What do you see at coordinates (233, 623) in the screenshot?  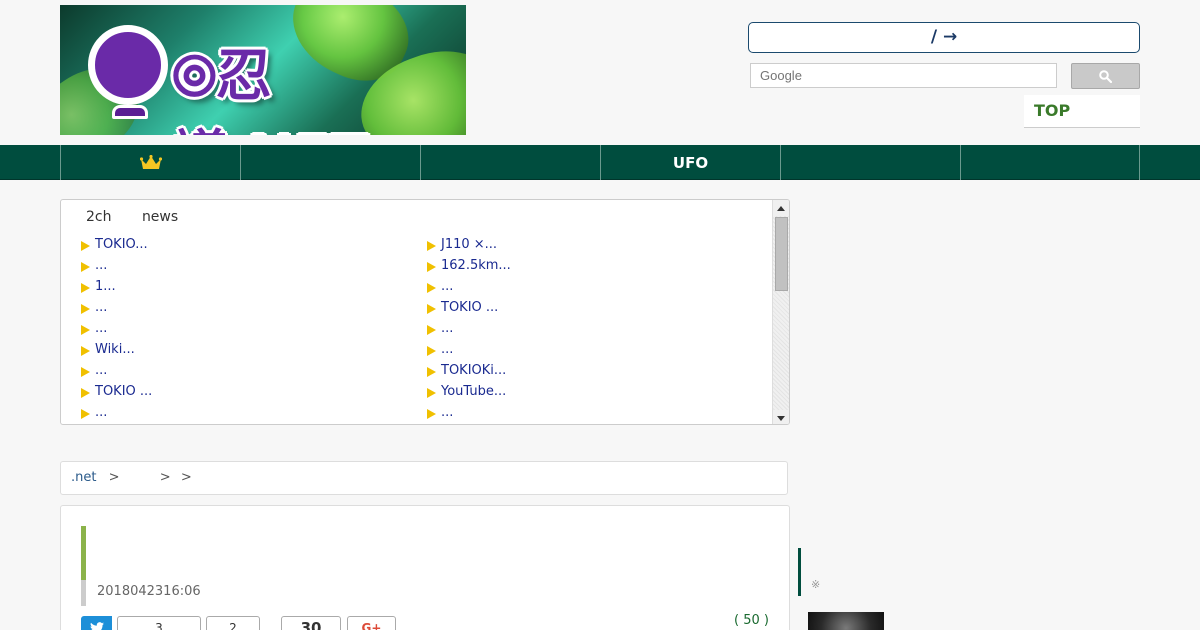 I see `hatena-bookmark-count: 2` at bounding box center [233, 623].